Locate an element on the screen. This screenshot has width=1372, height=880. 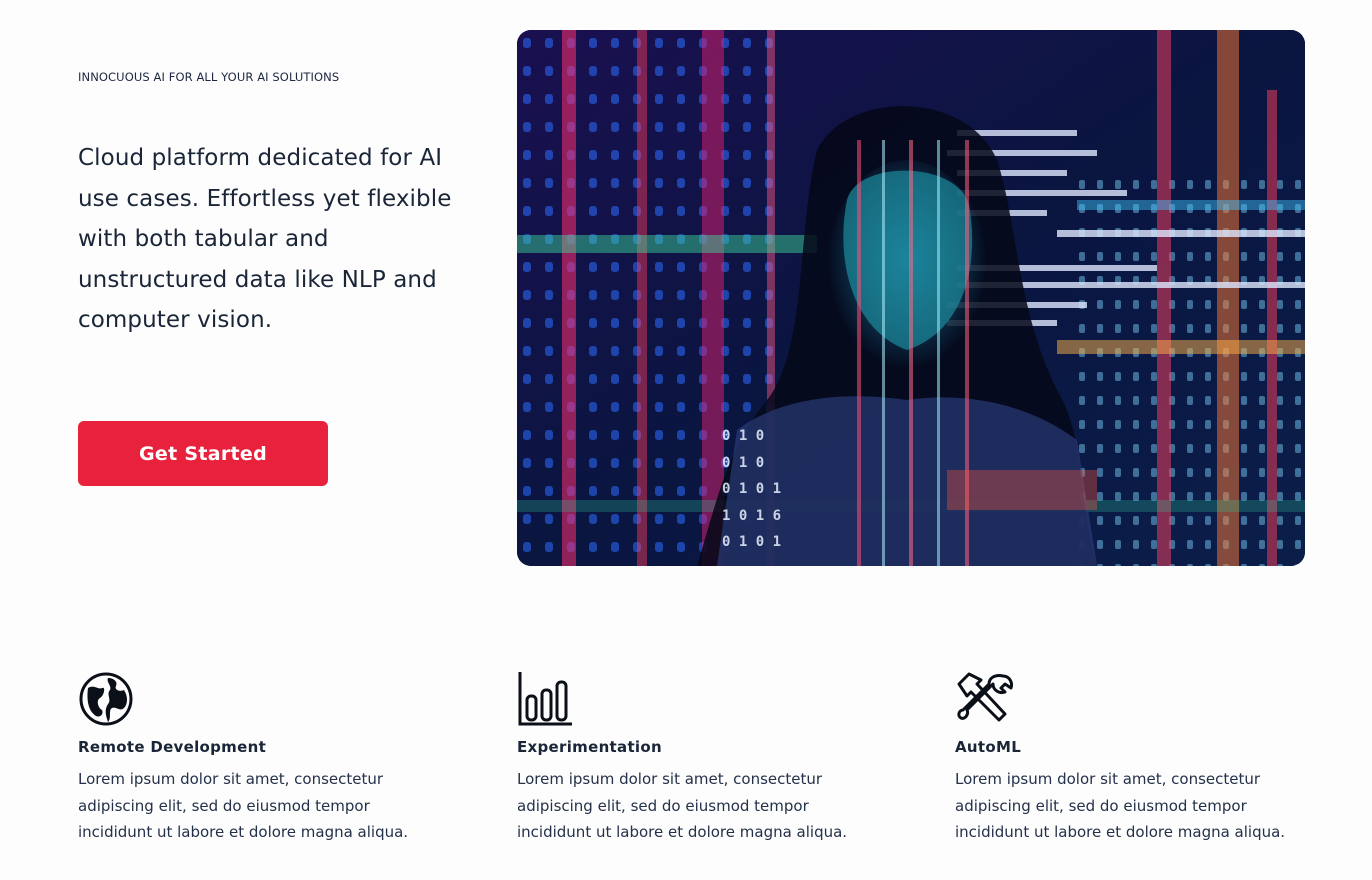
feature-title: AutoML is located at coordinates (988, 747).